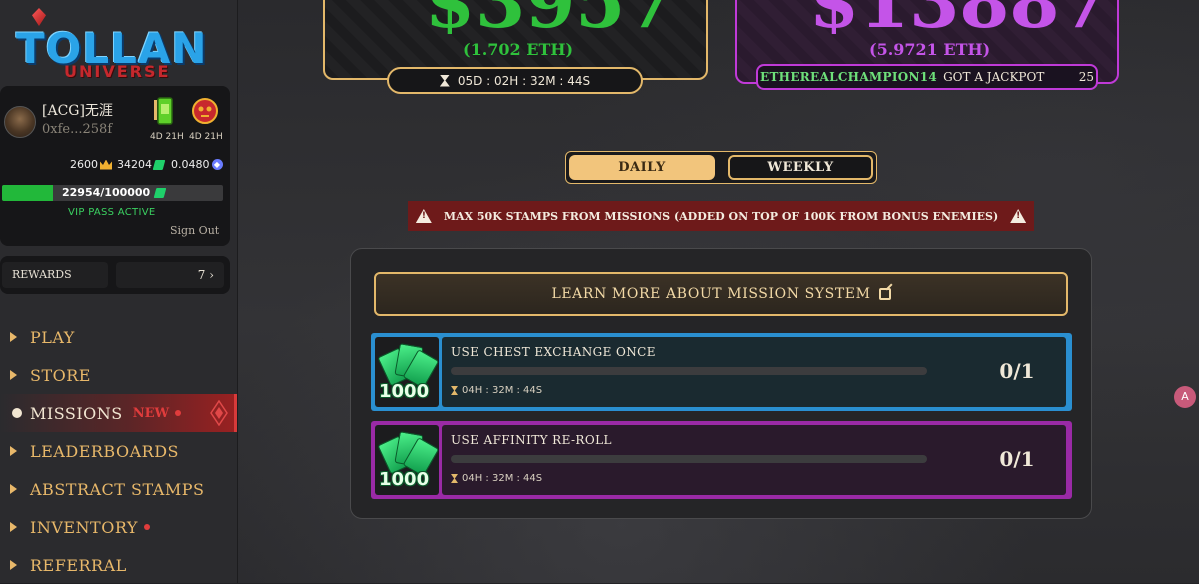 The image size is (1199, 584). Describe the element at coordinates (800, 167) in the screenshot. I see `tab-weekly: WEEKLY` at that location.